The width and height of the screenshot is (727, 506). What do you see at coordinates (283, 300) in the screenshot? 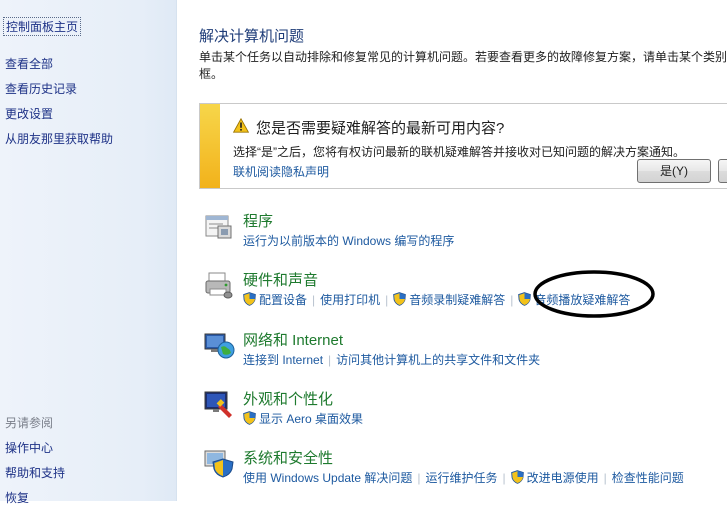
I see `task-configure-device: 配置设备` at bounding box center [283, 300].